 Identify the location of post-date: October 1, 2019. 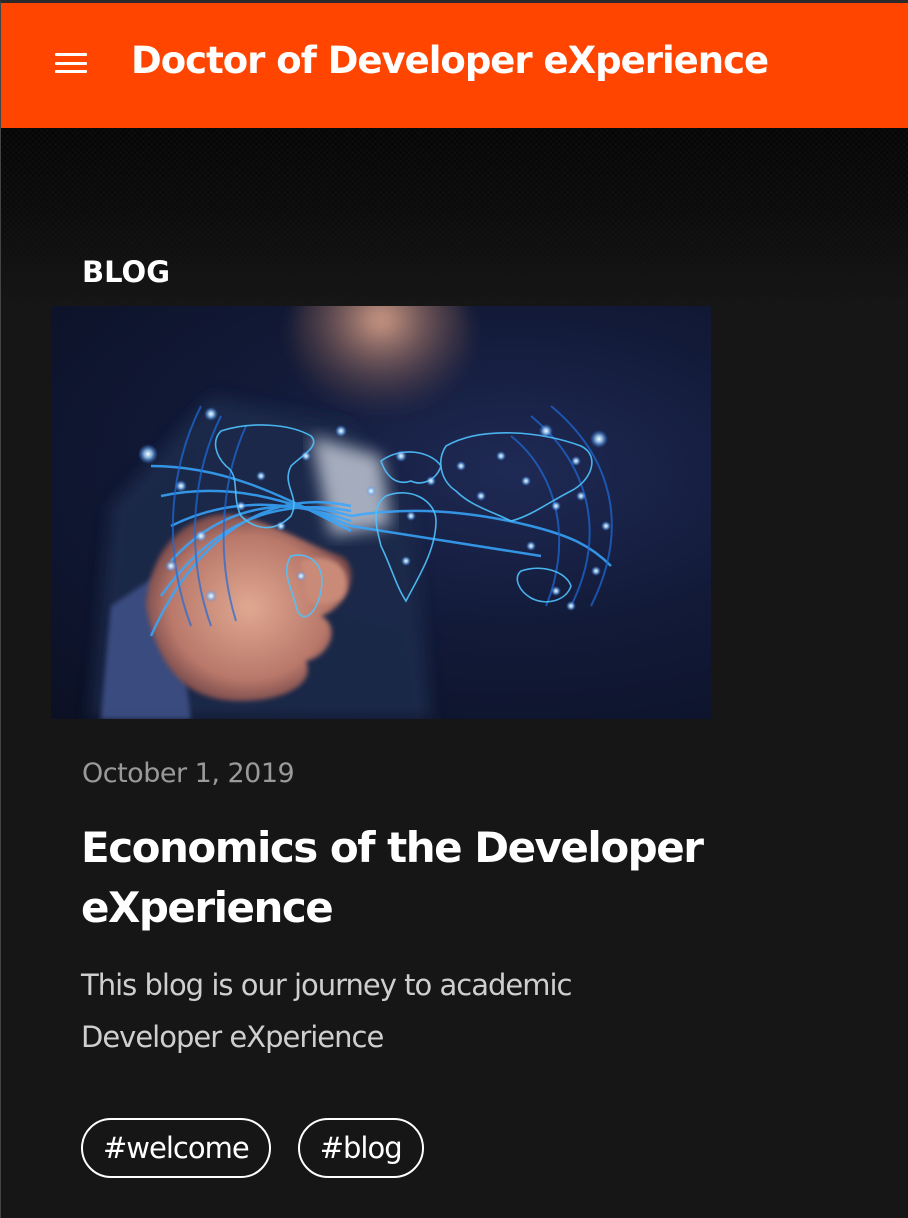
(188, 773).